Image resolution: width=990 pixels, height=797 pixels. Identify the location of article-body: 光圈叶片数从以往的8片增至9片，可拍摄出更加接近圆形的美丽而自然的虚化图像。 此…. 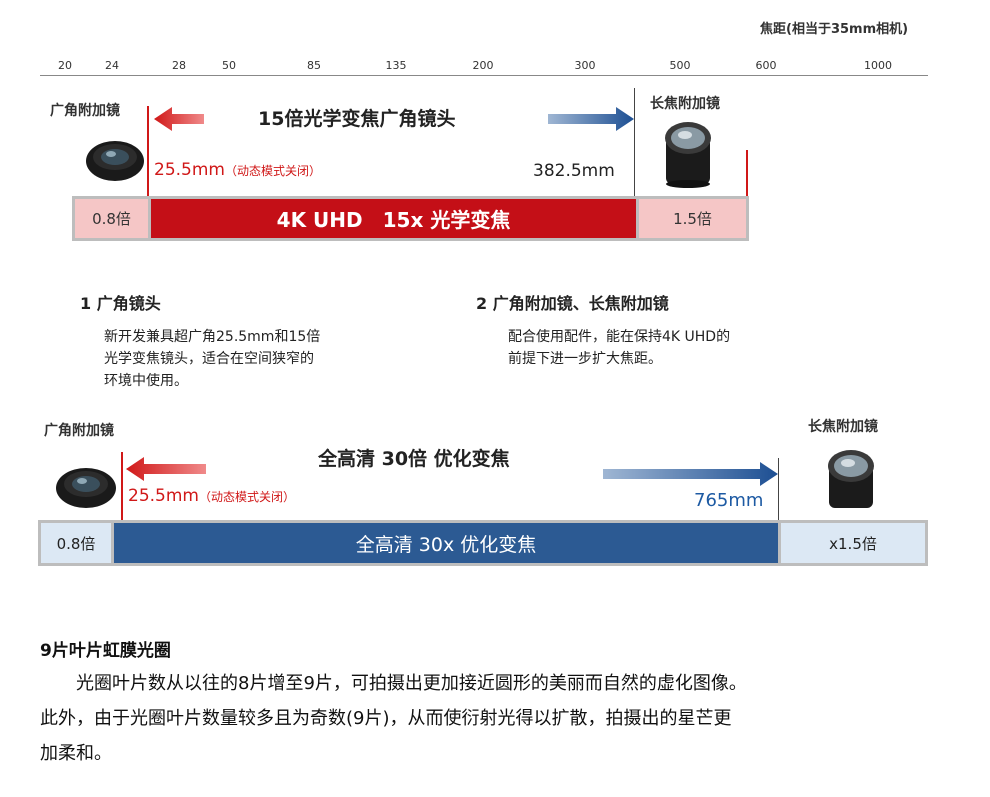
(510, 718).